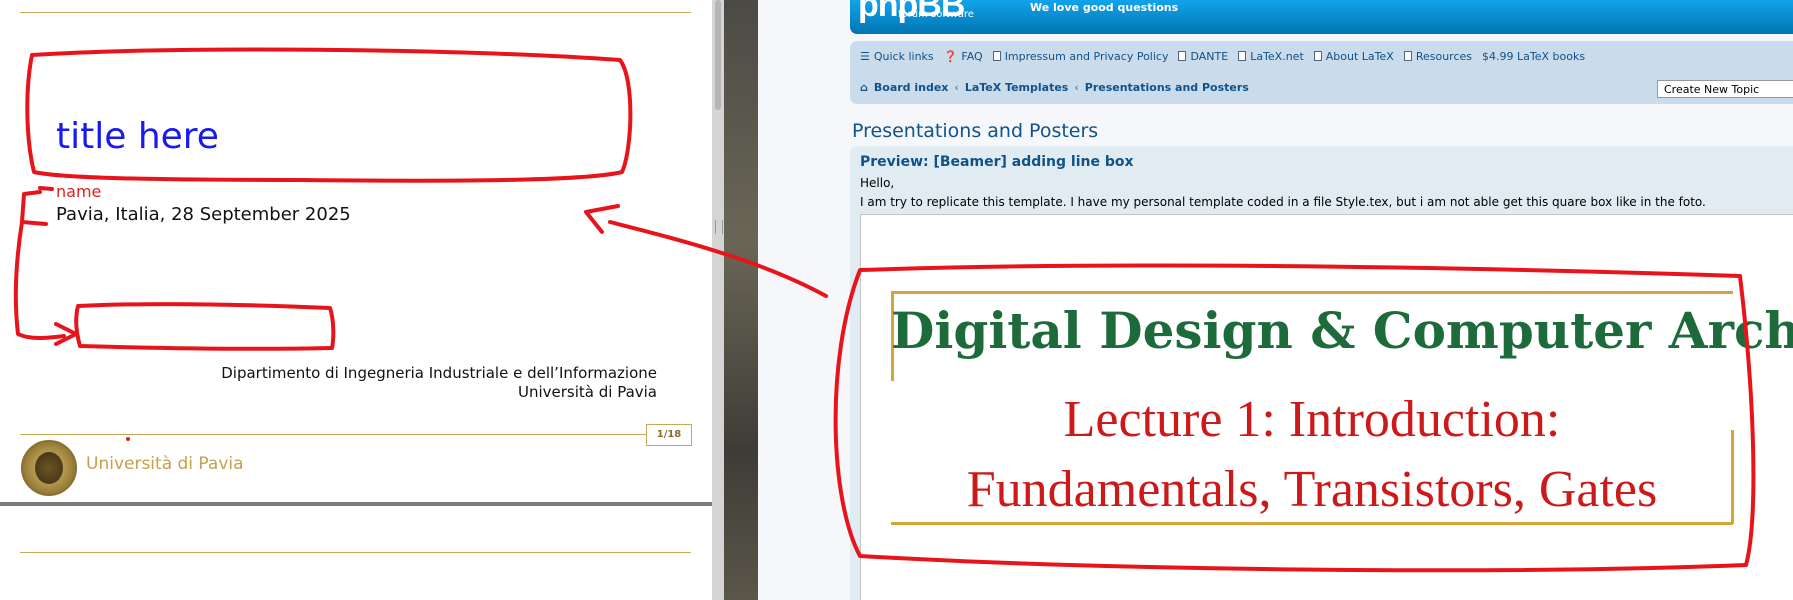 The height and width of the screenshot is (600, 1793). I want to click on latex-books-link: $4.99 LaTeX books, so click(1533, 56).